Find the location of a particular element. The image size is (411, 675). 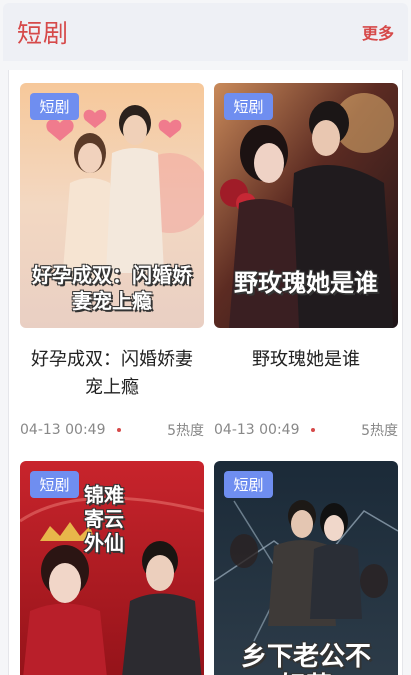

drama-title: 野玫瑰她是谁 is located at coordinates (306, 359).